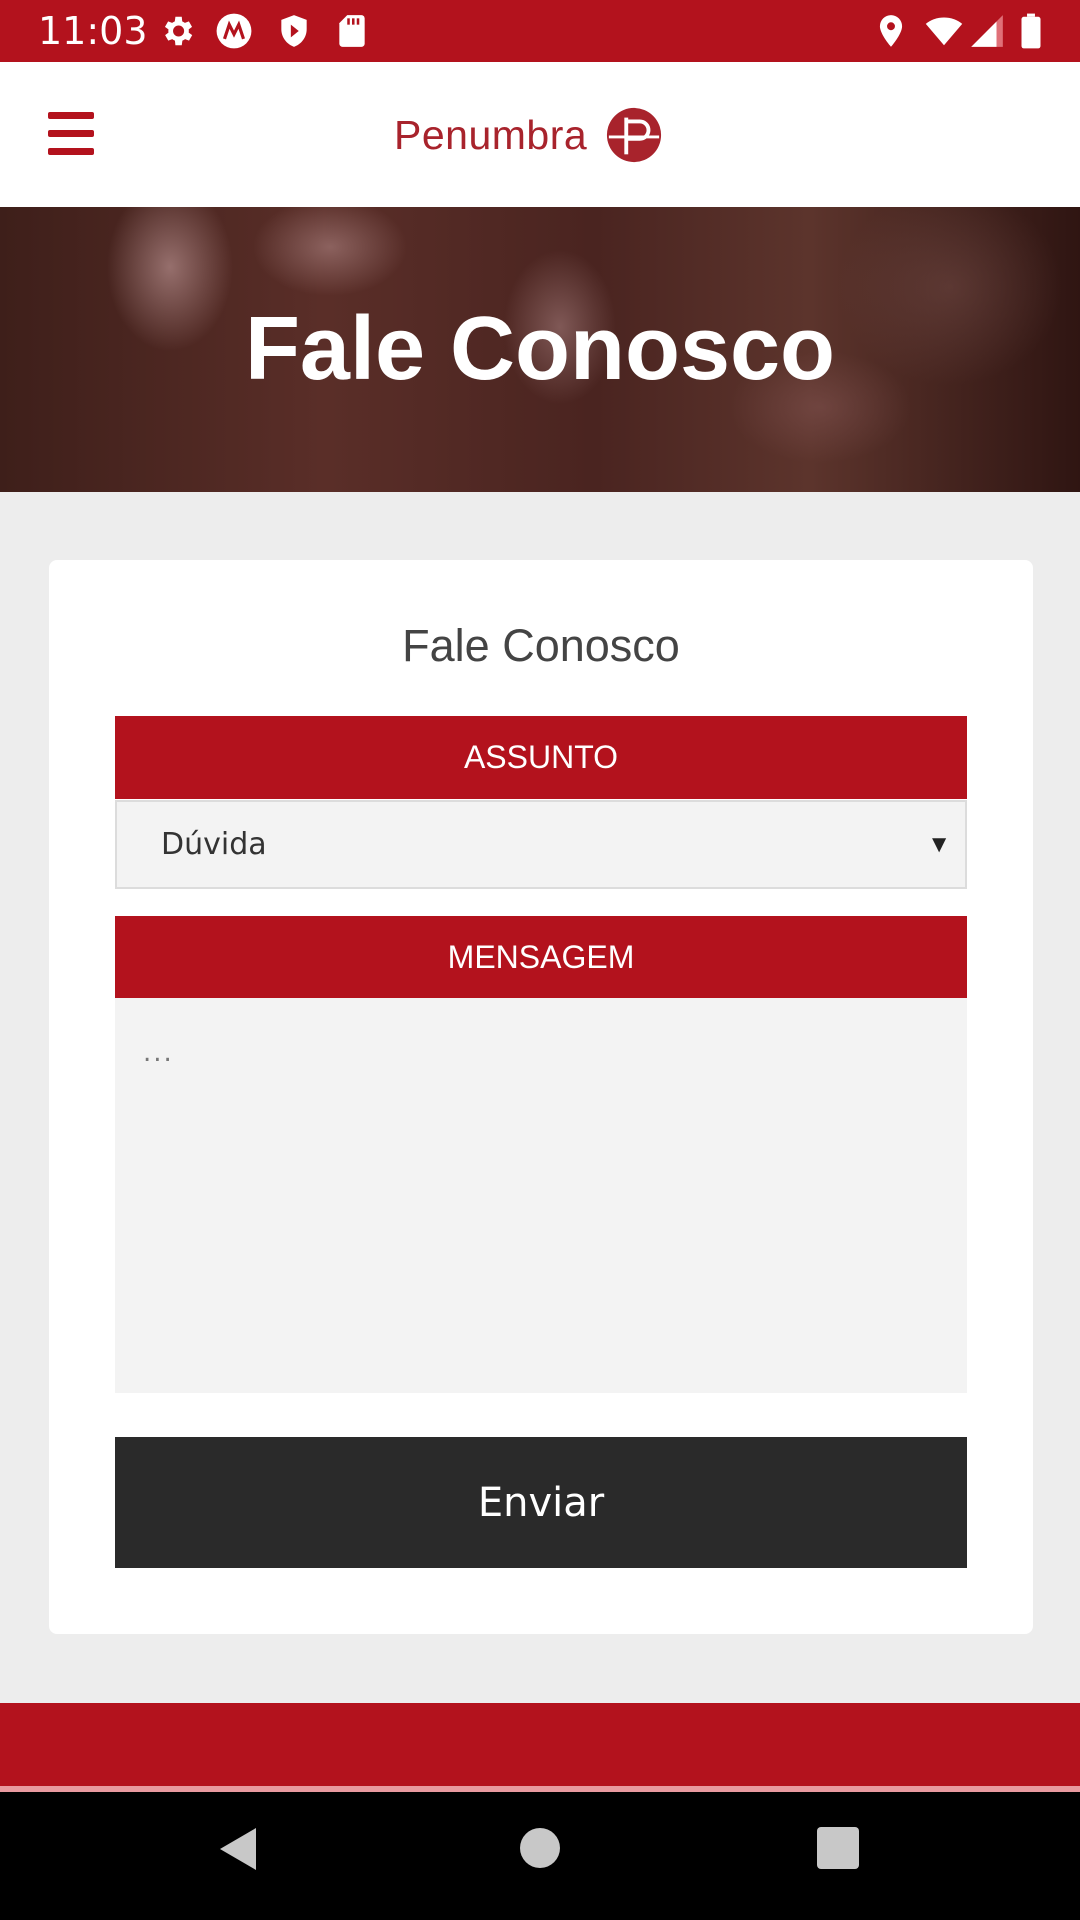 This screenshot has width=1080, height=1920. What do you see at coordinates (93, 31) in the screenshot?
I see `status-time: 11:03` at bounding box center [93, 31].